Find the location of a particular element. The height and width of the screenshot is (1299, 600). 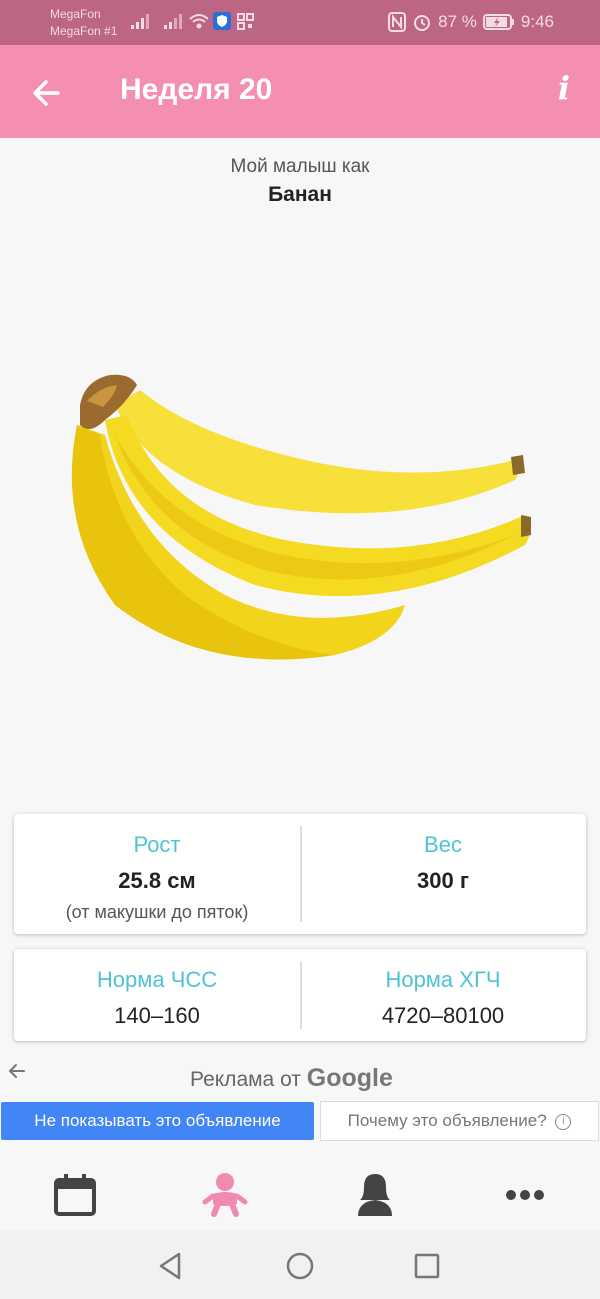

weight-label: Вес is located at coordinates (443, 844).